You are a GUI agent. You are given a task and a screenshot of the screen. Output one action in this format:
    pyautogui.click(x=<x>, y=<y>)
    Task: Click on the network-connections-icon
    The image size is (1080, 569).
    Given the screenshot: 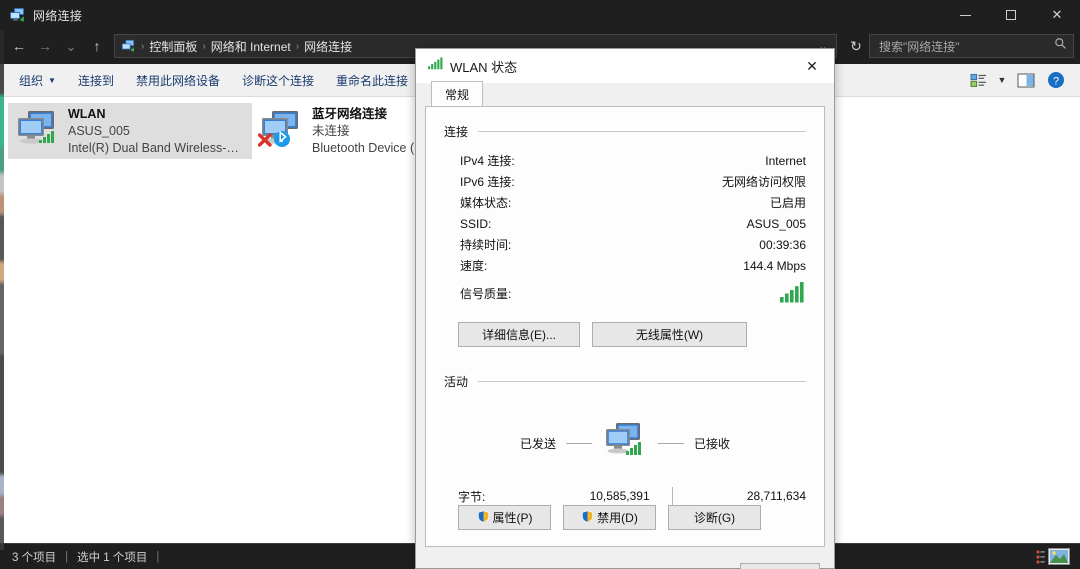 What is the action you would take?
    pyautogui.click(x=17, y=15)
    